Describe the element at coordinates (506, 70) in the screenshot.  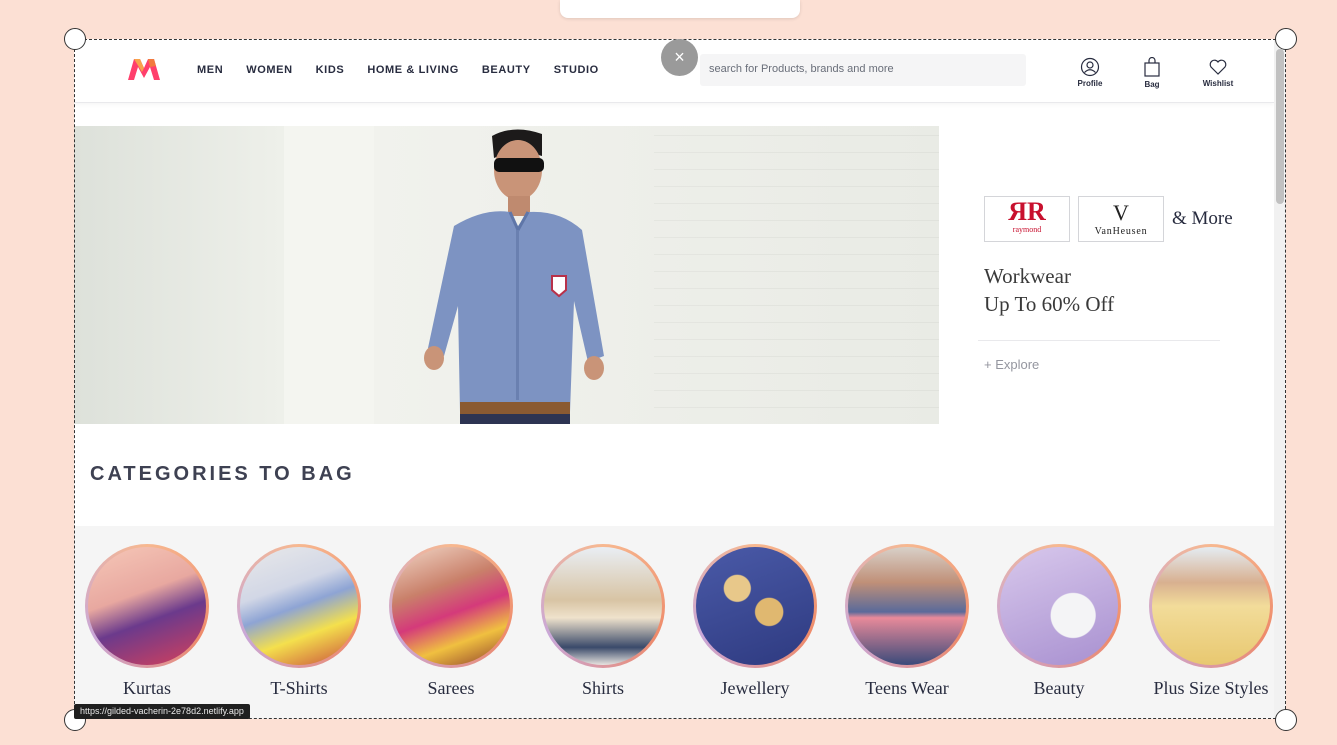
I see `nav-beauty: BEAUTY` at that location.